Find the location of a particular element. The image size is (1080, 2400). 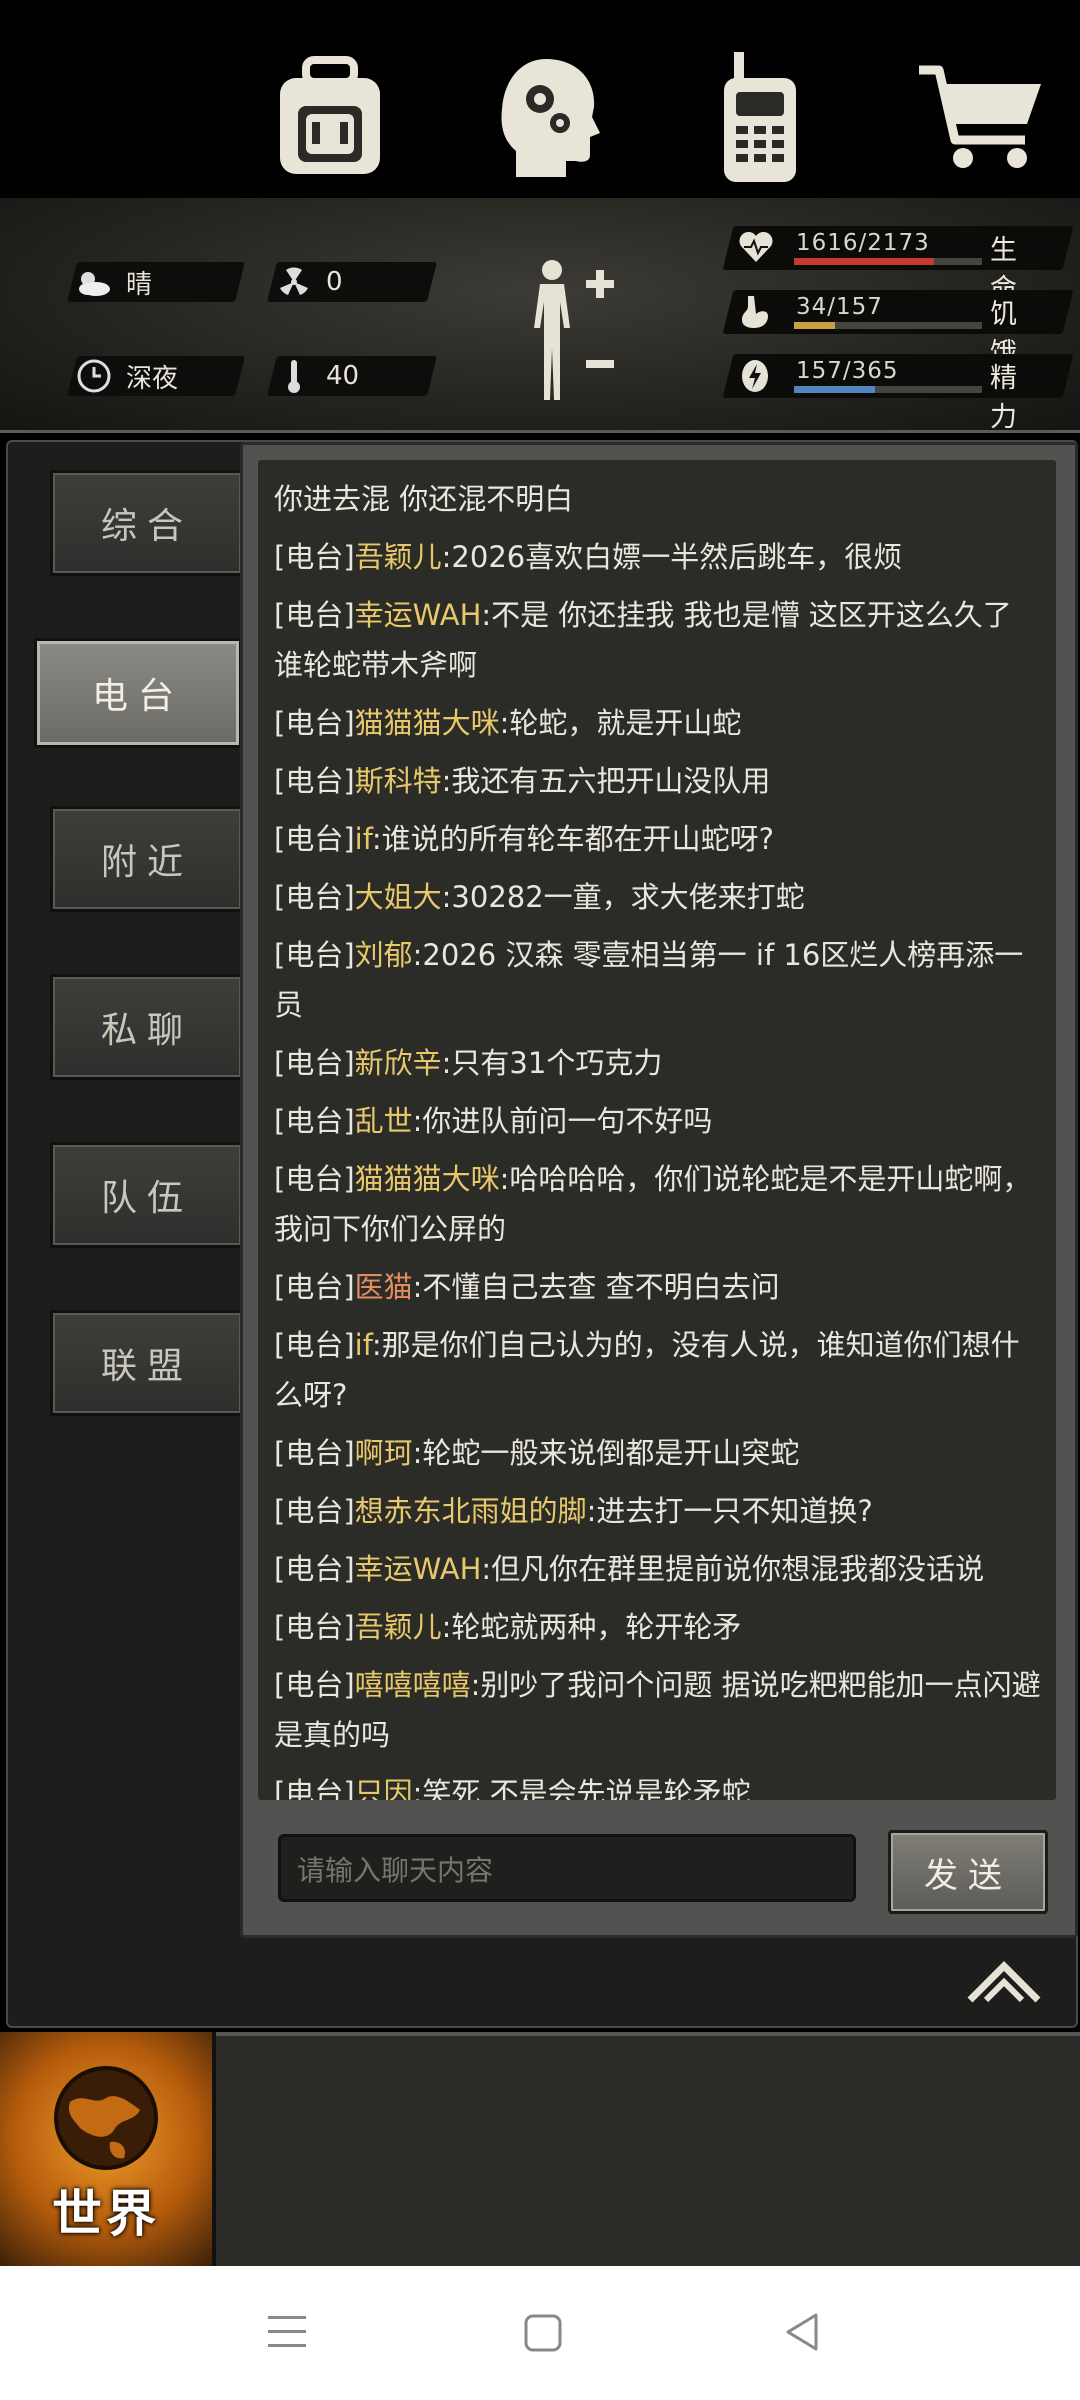

collapse-chevron-icon is located at coordinates (1004, 1984).